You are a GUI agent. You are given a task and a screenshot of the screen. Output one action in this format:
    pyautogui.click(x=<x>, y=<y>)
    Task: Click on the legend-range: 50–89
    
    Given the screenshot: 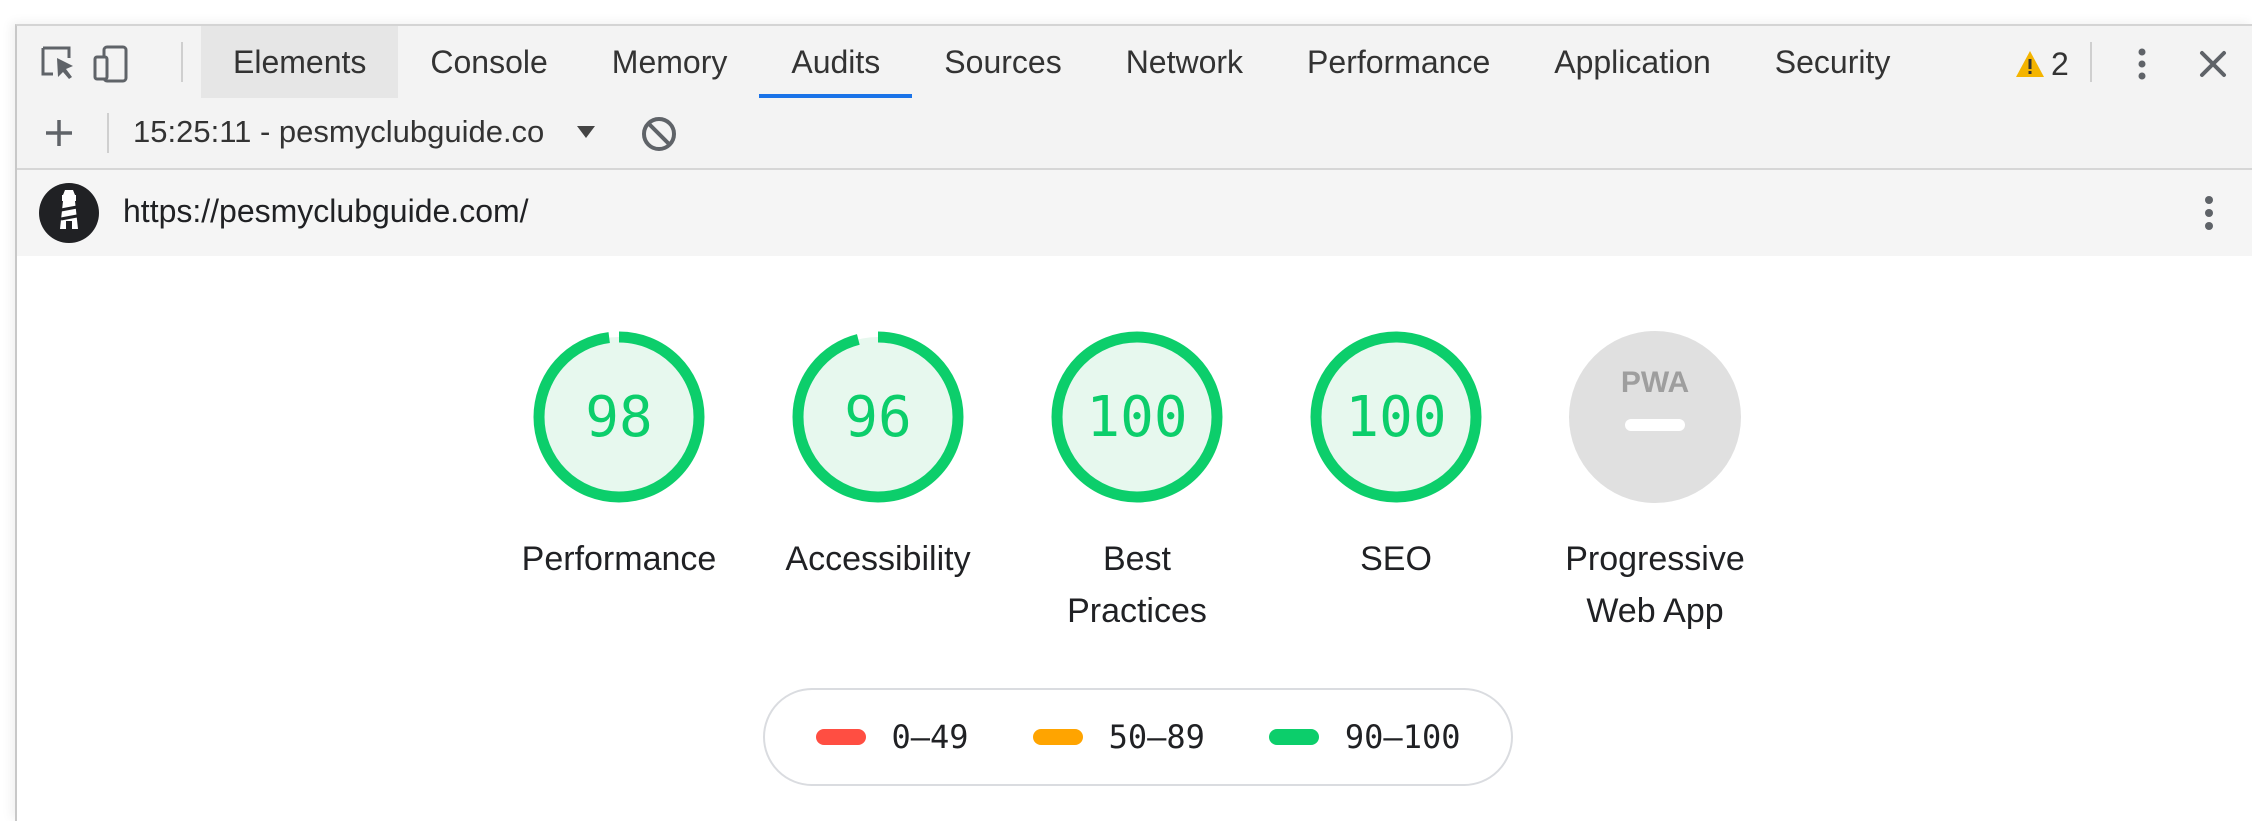 What is the action you would take?
    pyautogui.click(x=1156, y=737)
    